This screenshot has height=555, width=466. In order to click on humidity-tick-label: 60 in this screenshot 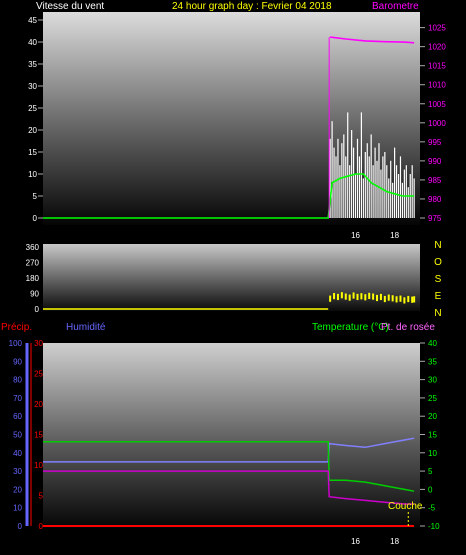, I will do `click(17, 416)`.